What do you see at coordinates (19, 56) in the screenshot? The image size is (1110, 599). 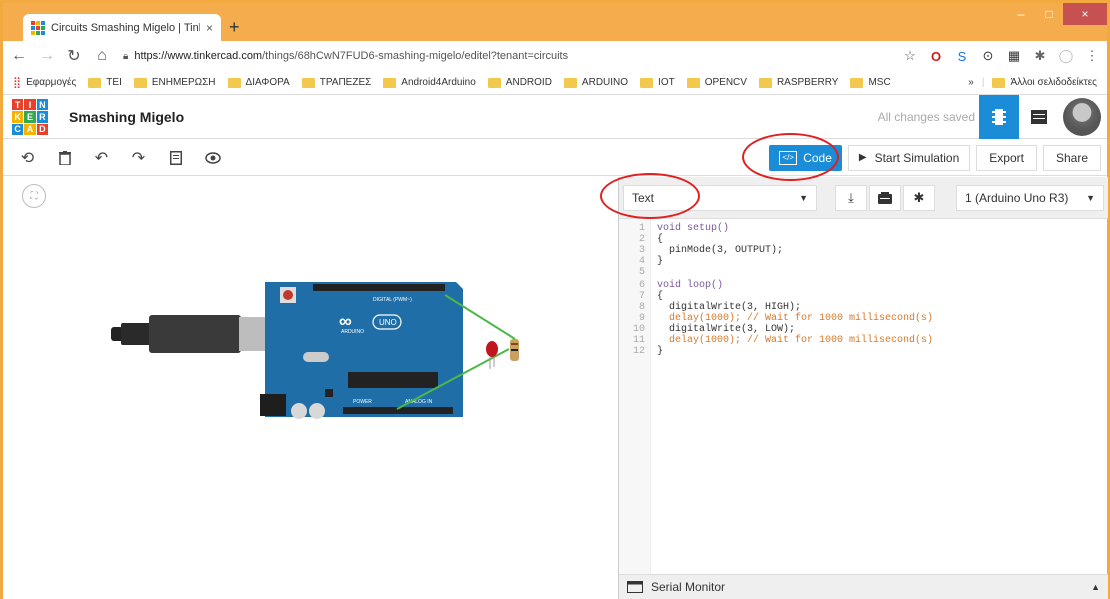 I see `back-arrow-icon: ←` at bounding box center [19, 56].